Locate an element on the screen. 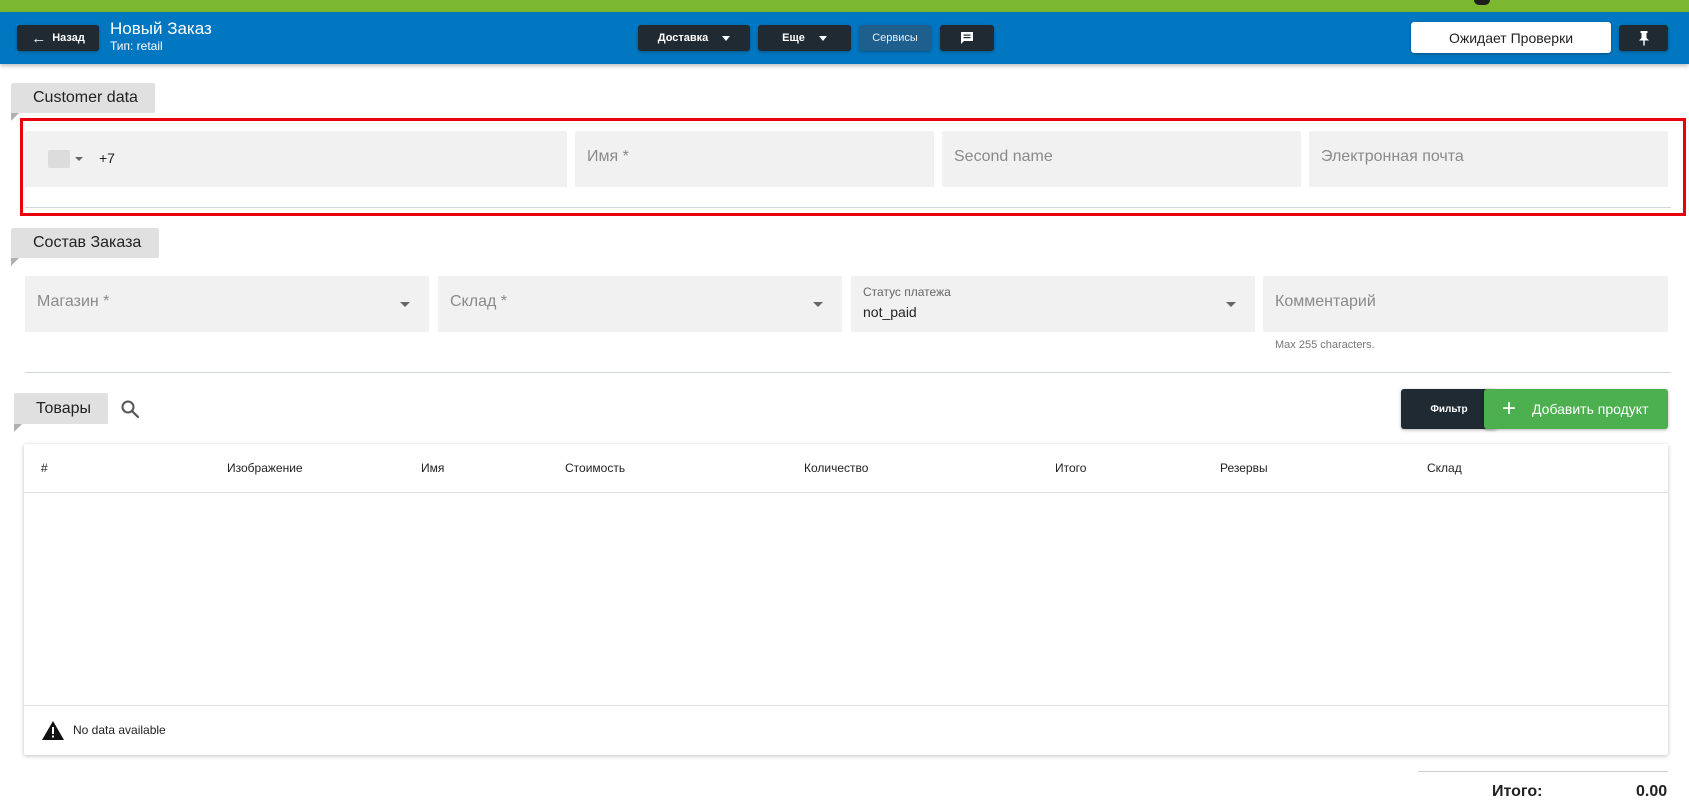 Image resolution: width=1689 pixels, height=806 pixels. column-header-warehouse: Склад is located at coordinates (1444, 468).